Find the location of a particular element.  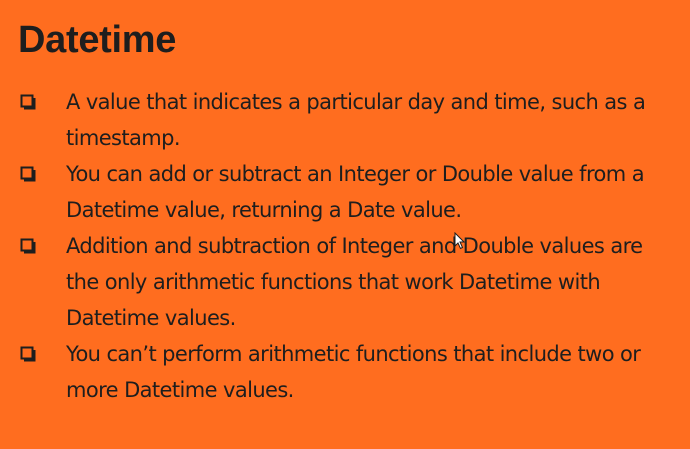

slide-title: Datetime is located at coordinates (97, 40).